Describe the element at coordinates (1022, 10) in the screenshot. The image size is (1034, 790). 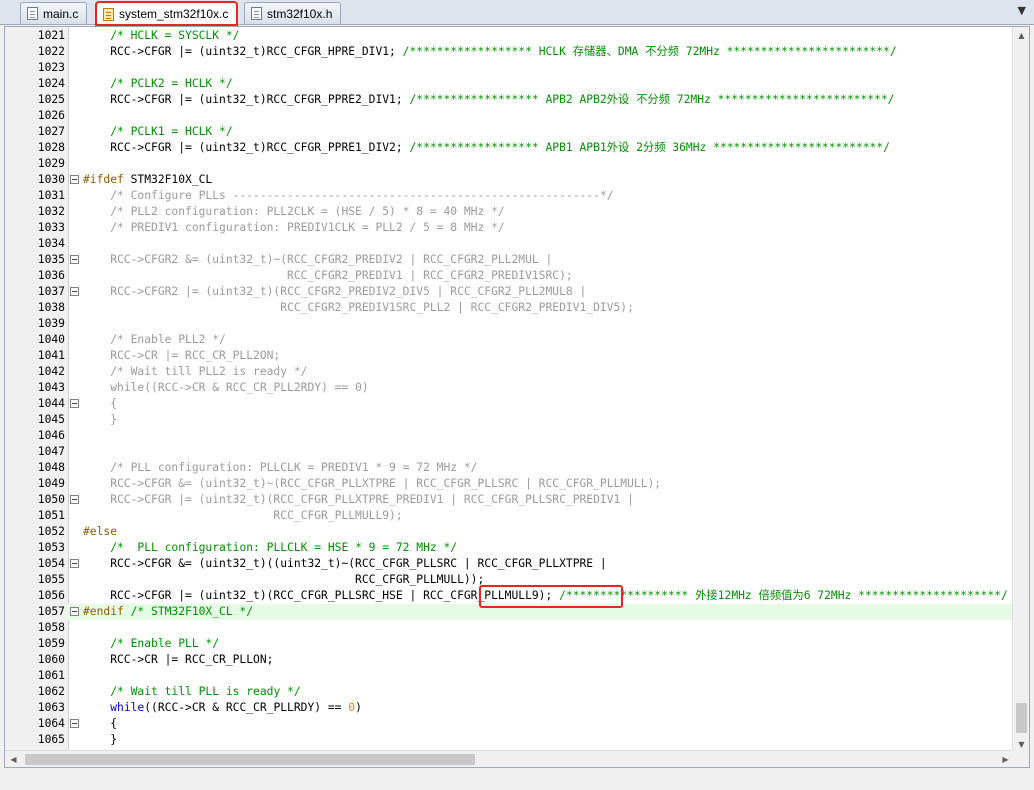
I see `chevron-down-icon: ▼` at that location.